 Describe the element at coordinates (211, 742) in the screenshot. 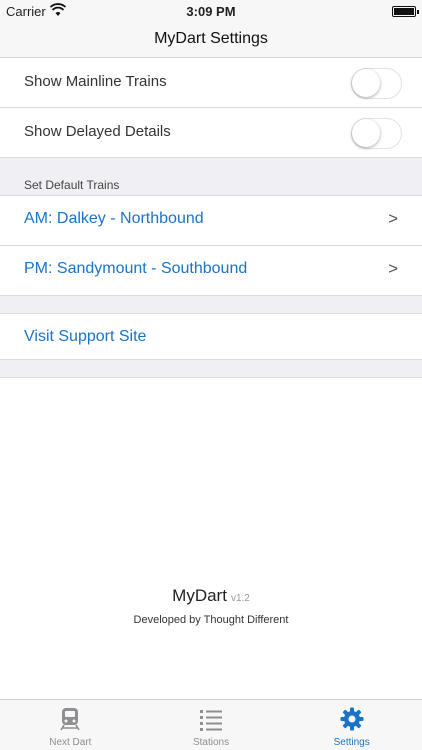

I see `tab-label: Stations` at that location.